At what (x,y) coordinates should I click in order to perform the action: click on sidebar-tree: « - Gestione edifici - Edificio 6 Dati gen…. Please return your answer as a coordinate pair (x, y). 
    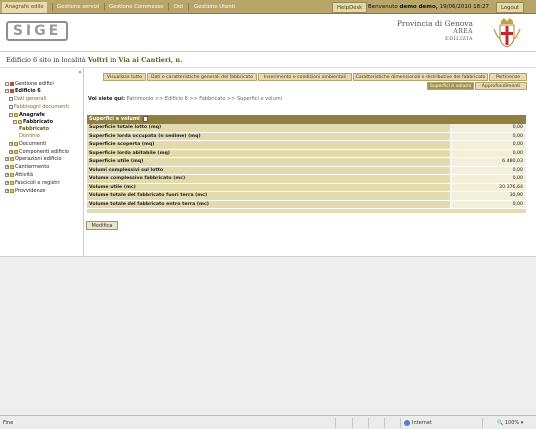
    Looking at the image, I should click on (42, 162).